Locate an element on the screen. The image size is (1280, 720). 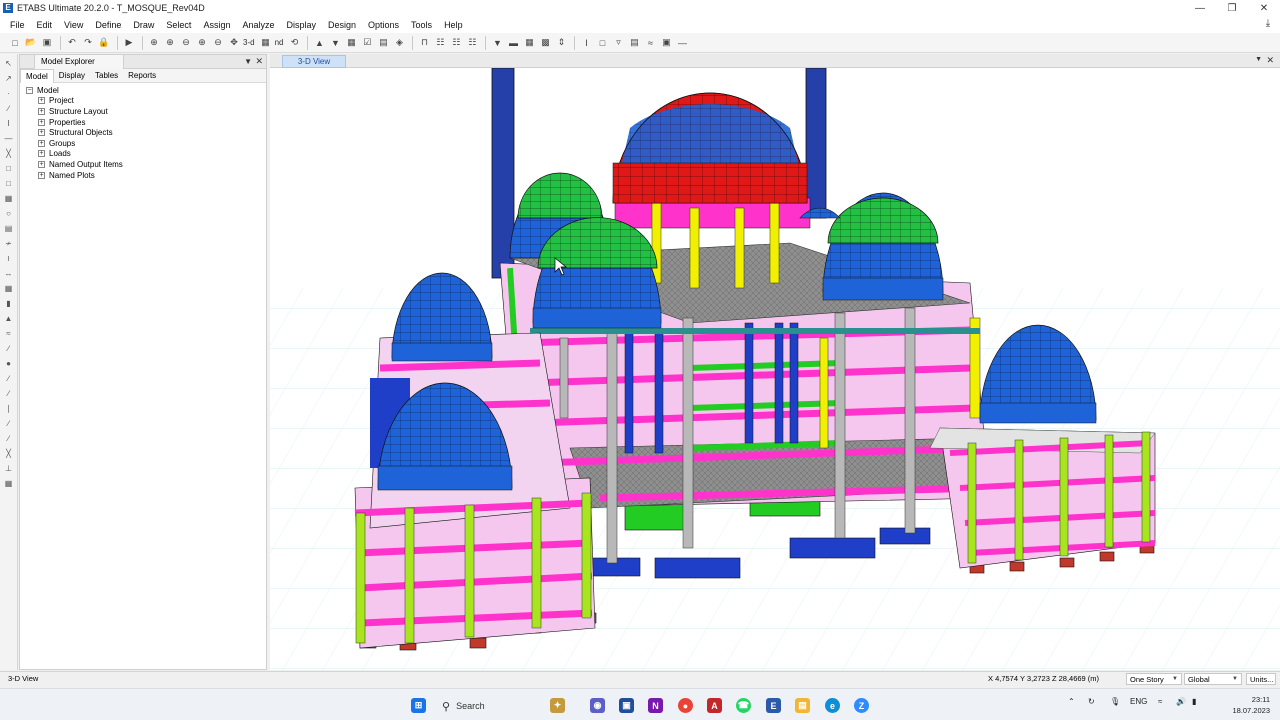
assign-section-icon: ▬ is located at coordinates (513, 43).